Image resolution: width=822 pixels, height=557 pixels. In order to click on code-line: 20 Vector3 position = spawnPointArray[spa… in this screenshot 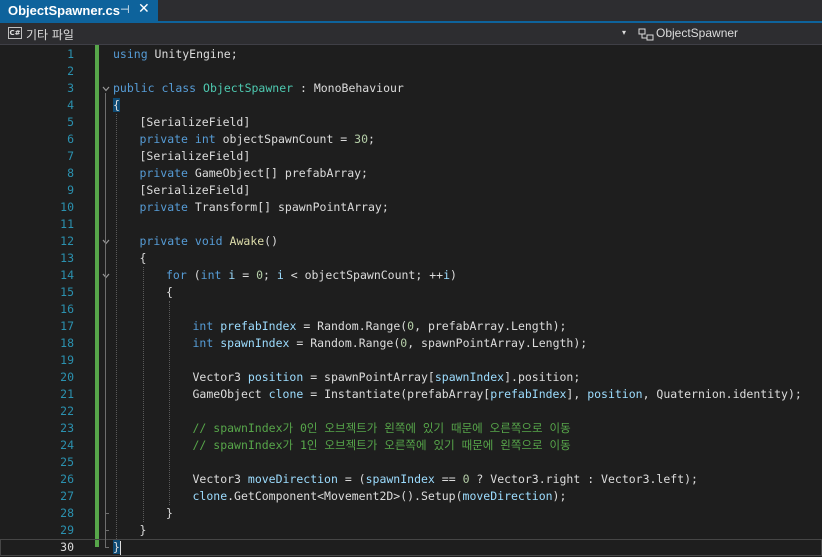, I will do `click(411, 377)`.